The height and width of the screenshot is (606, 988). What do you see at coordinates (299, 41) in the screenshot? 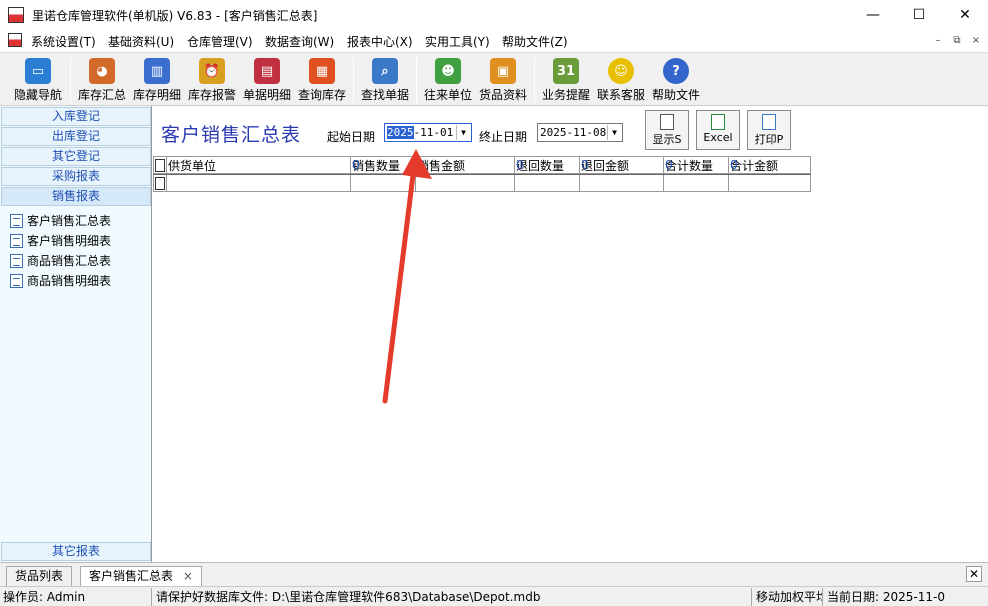
I see `menu-data-query: 数据查询(W)` at bounding box center [299, 41].